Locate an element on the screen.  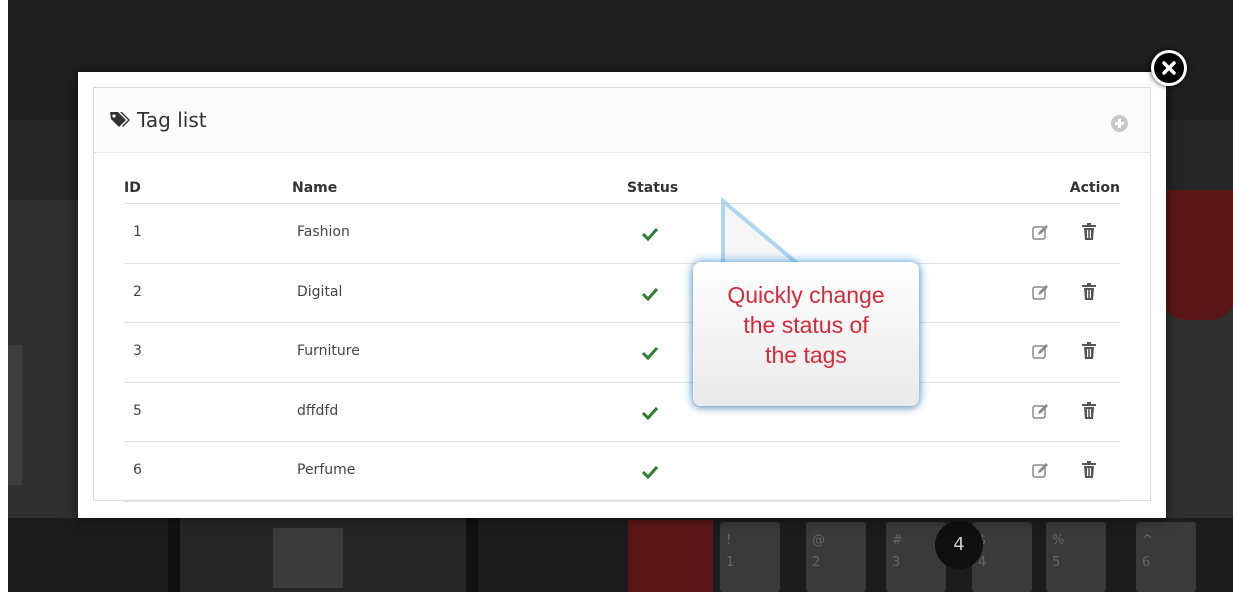
column-header-action: Action is located at coordinates (1094, 188).